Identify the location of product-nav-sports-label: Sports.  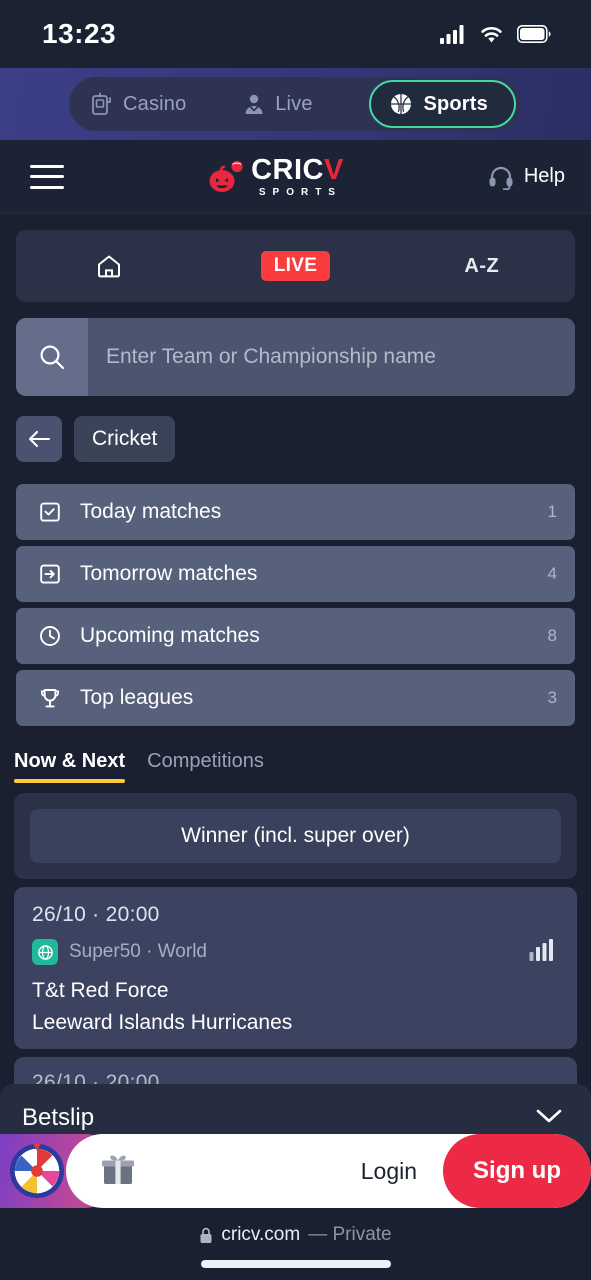
(455, 103).